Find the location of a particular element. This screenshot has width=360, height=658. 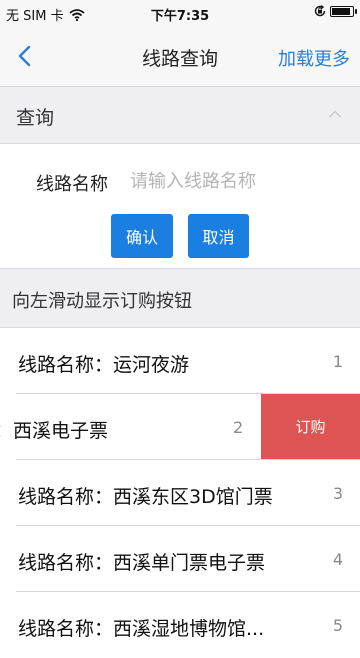

route-list-item-swiped: ：西溪电子票 2 订购 is located at coordinates (180, 427).